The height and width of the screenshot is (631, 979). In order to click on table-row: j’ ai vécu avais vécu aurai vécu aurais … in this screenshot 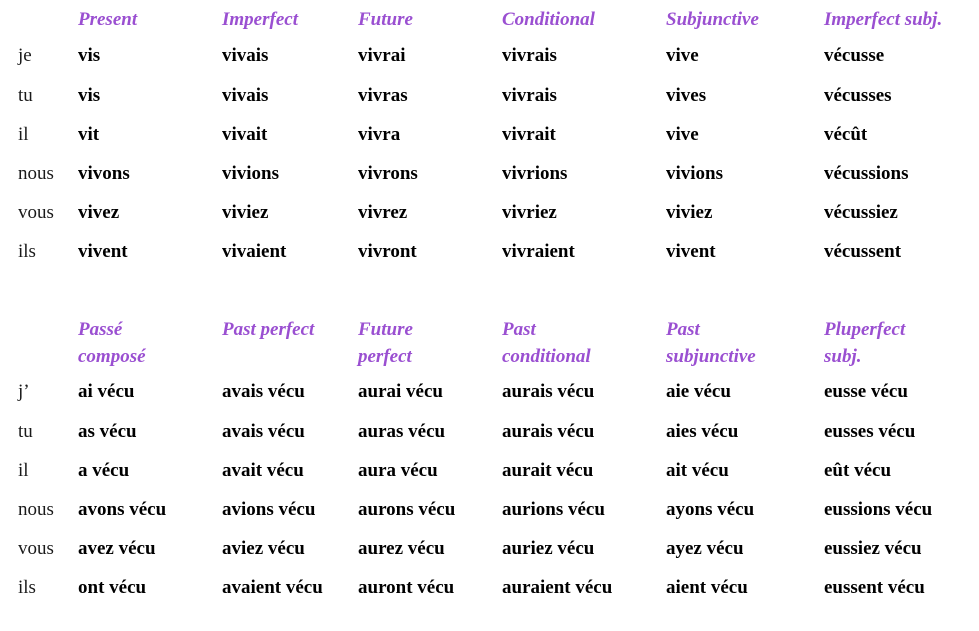, I will do `click(489, 392)`.